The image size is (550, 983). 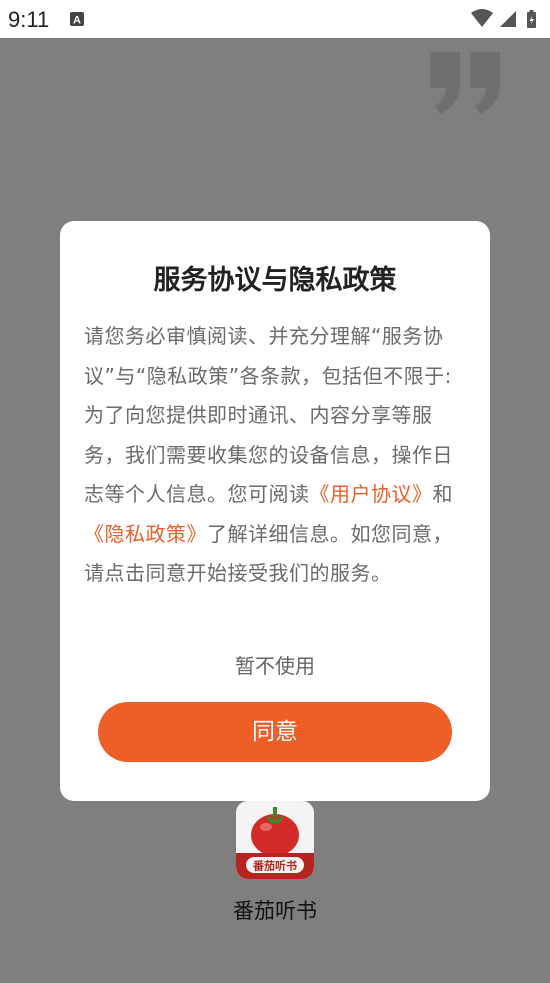 What do you see at coordinates (274, 866) in the screenshot?
I see `app-icon-label: 番茄听书` at bounding box center [274, 866].